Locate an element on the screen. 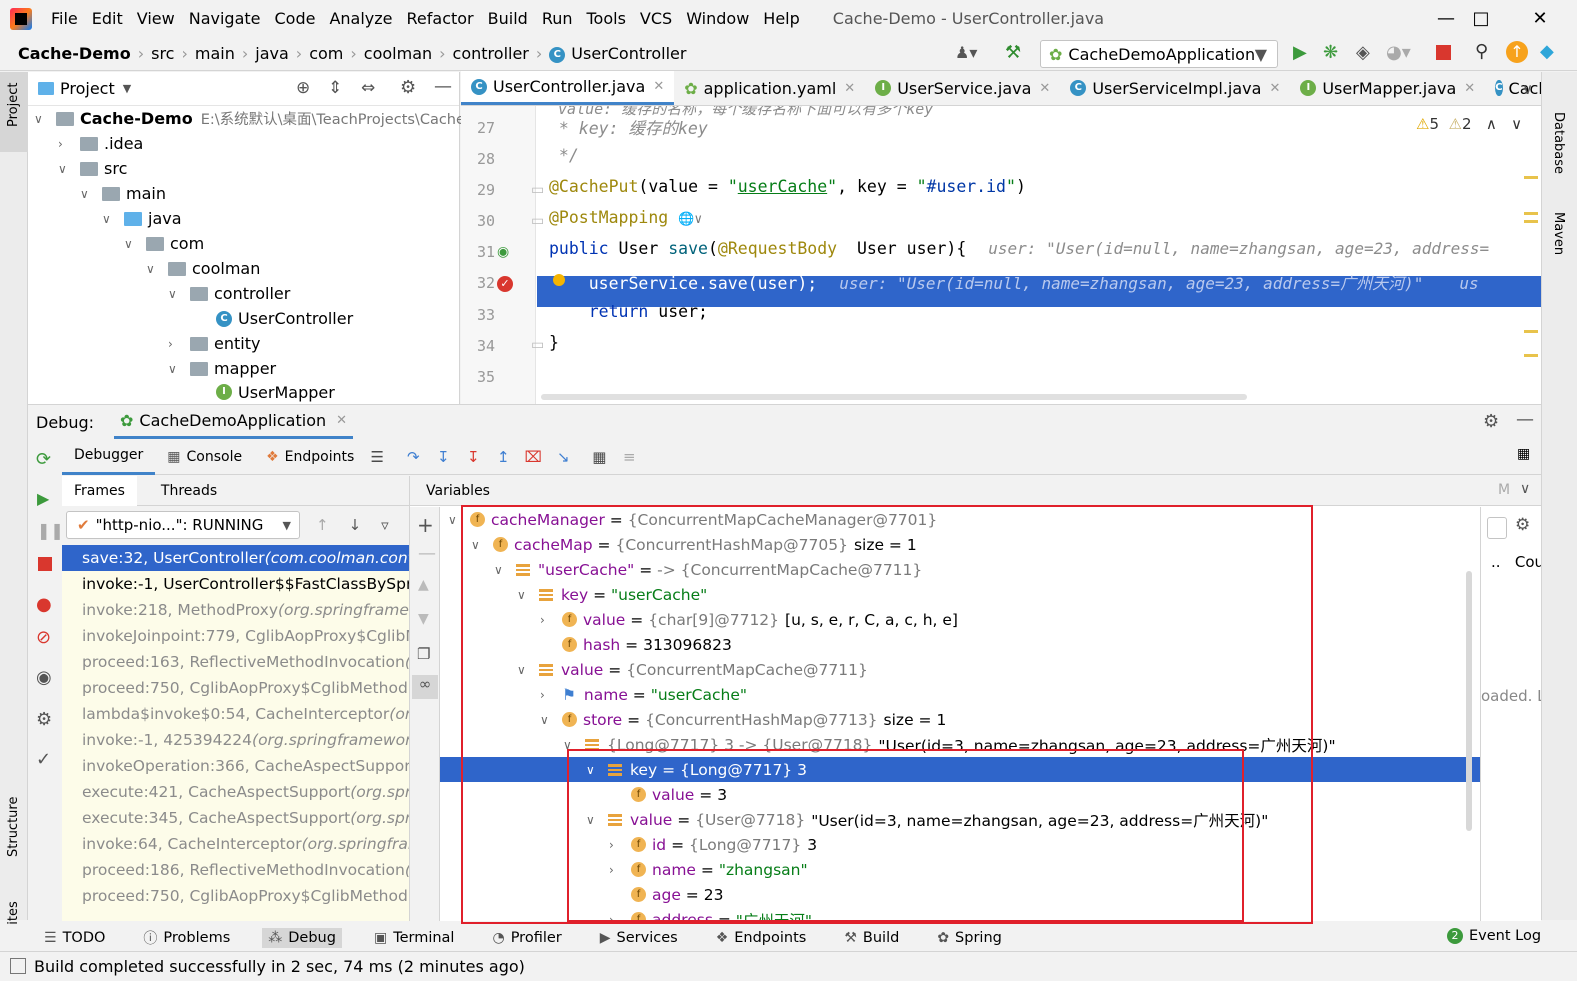 The image size is (1577, 981). stop-icon is located at coordinates (45, 564).